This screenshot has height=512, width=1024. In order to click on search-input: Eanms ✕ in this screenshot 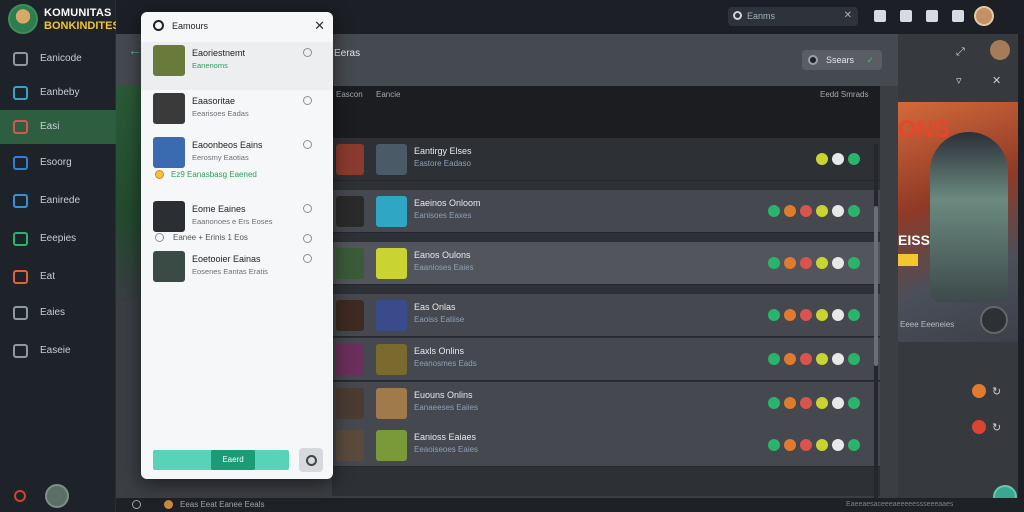, I will do `click(793, 16)`.